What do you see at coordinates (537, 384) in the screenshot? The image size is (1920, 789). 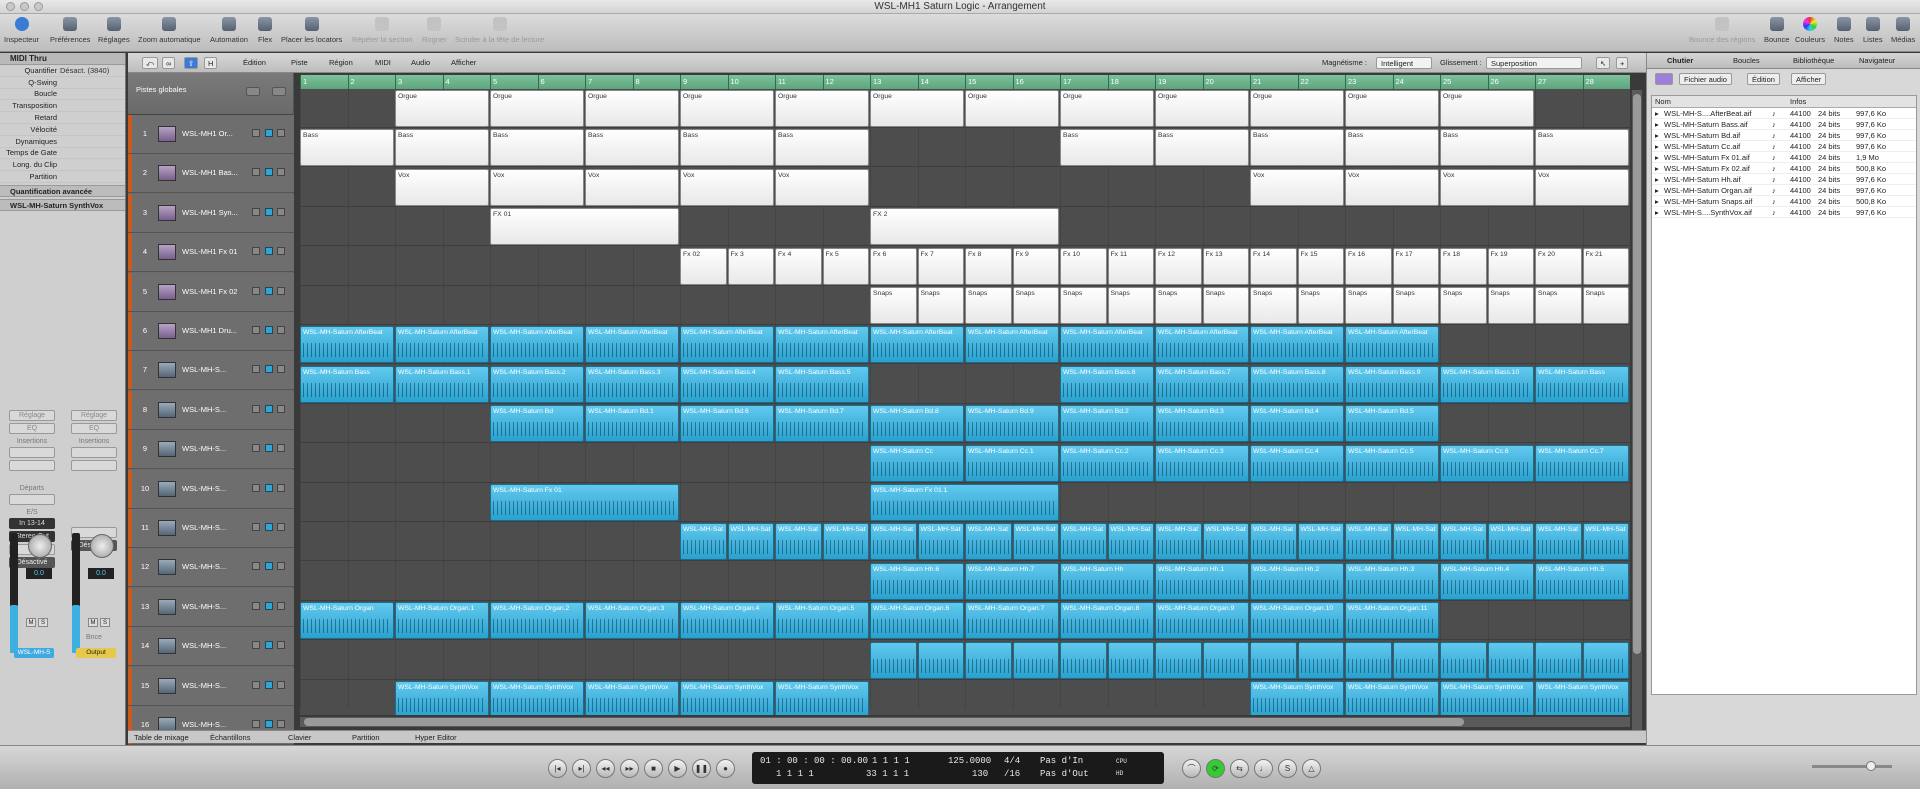 I see `audio-region: WSL-MH-Saturn Bass.2` at bounding box center [537, 384].